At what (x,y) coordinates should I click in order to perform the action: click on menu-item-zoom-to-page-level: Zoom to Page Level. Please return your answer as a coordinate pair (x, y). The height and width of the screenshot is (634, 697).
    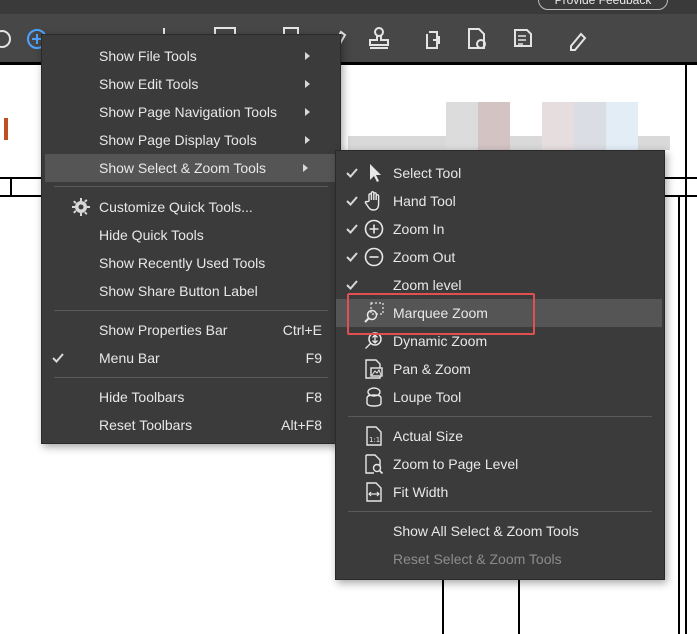
    Looking at the image, I should click on (500, 464).